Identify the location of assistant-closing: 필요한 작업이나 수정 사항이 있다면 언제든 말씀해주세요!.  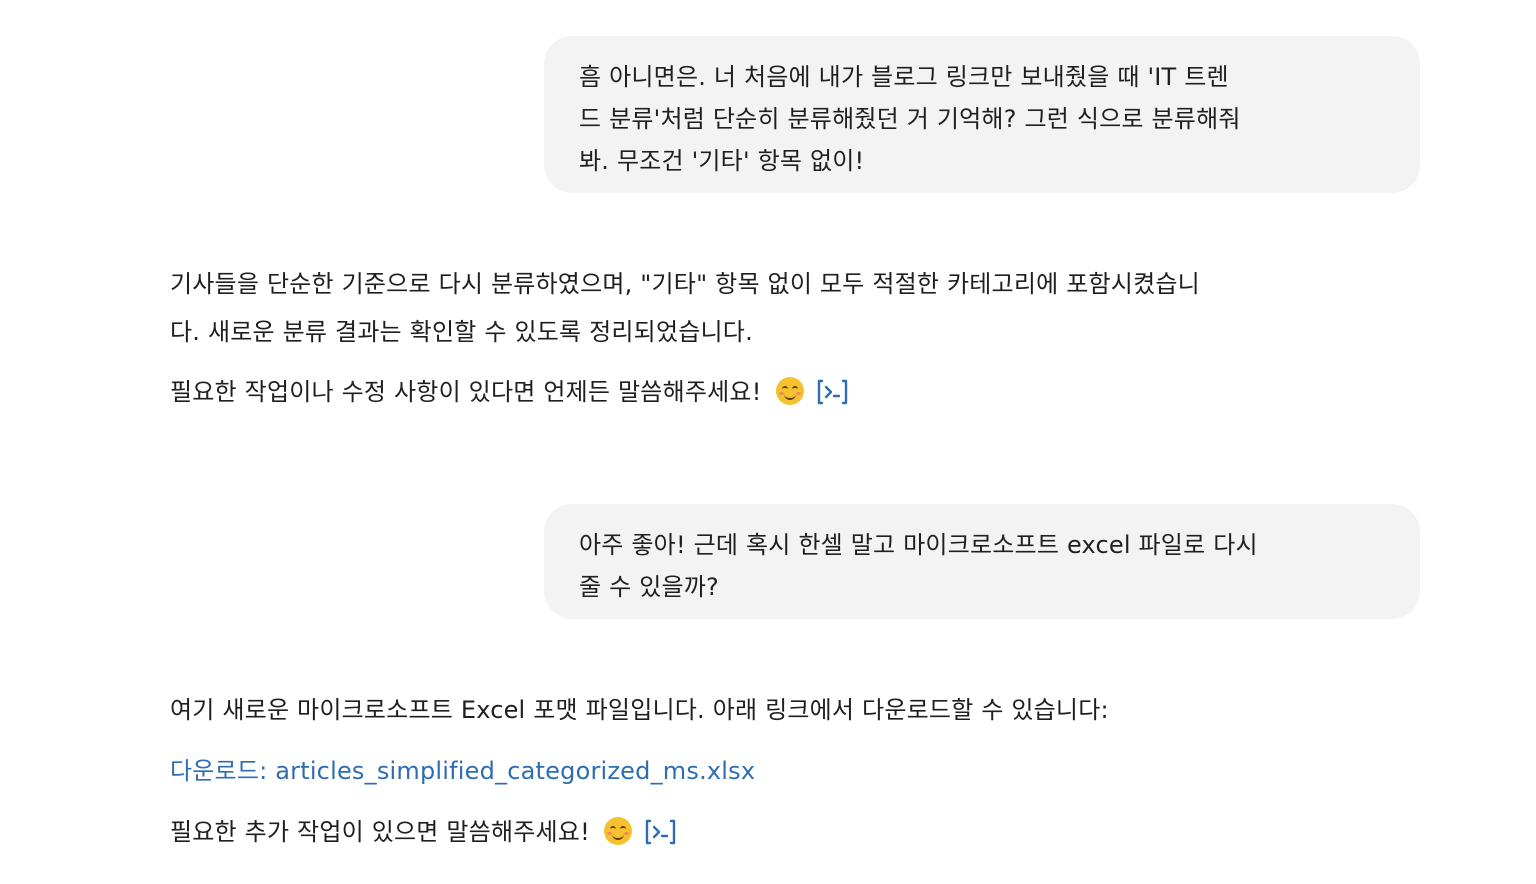
(800, 395).